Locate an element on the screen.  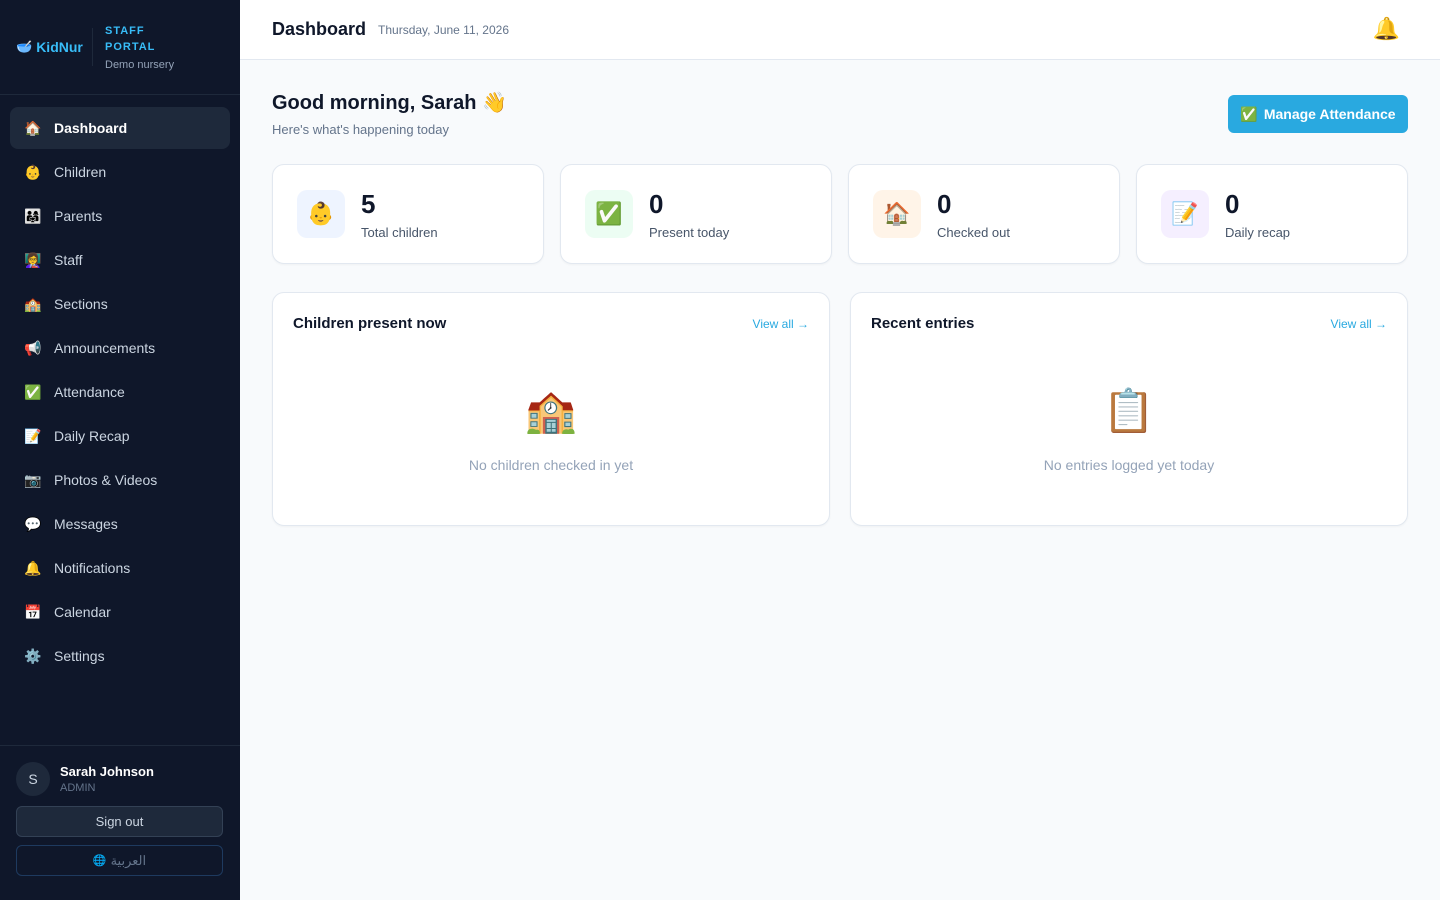
stat-card-checked-out: 🏠 0 Checked out is located at coordinates (984, 214).